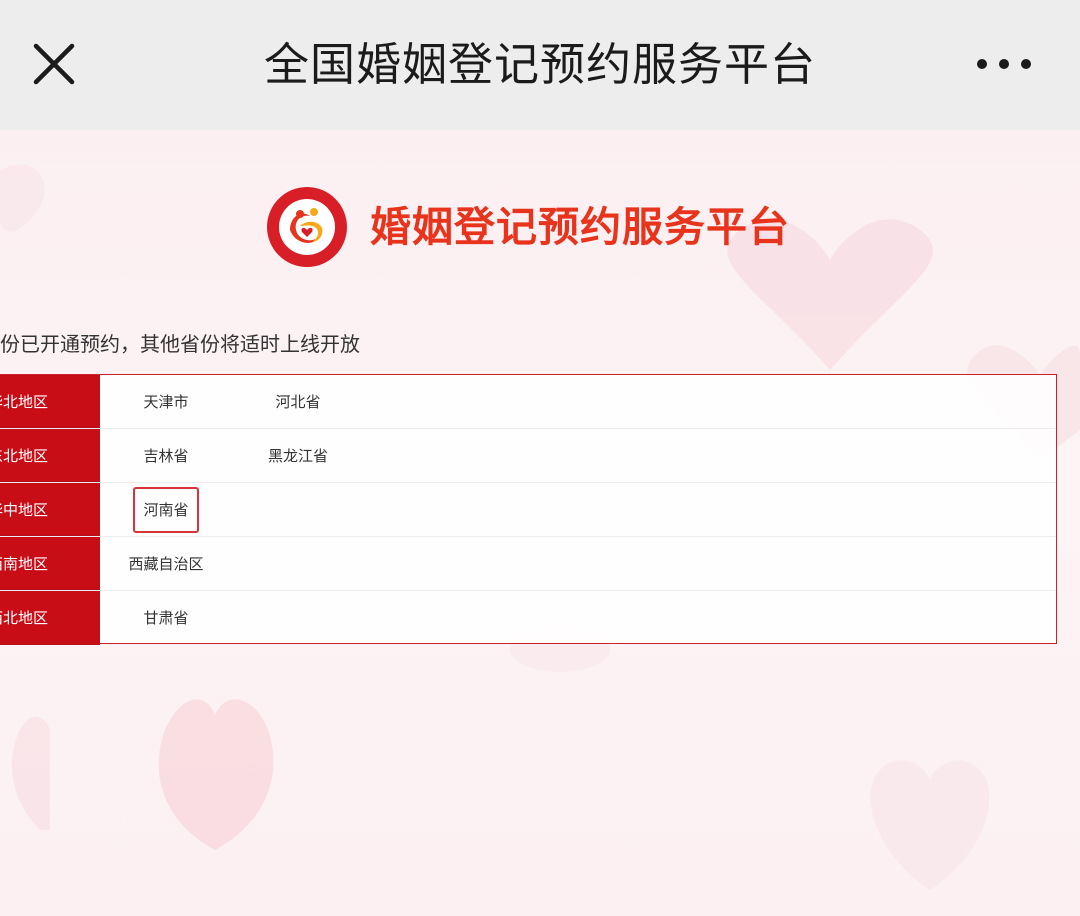 The image size is (1080, 916). I want to click on province-label: 河北省, so click(298, 402).